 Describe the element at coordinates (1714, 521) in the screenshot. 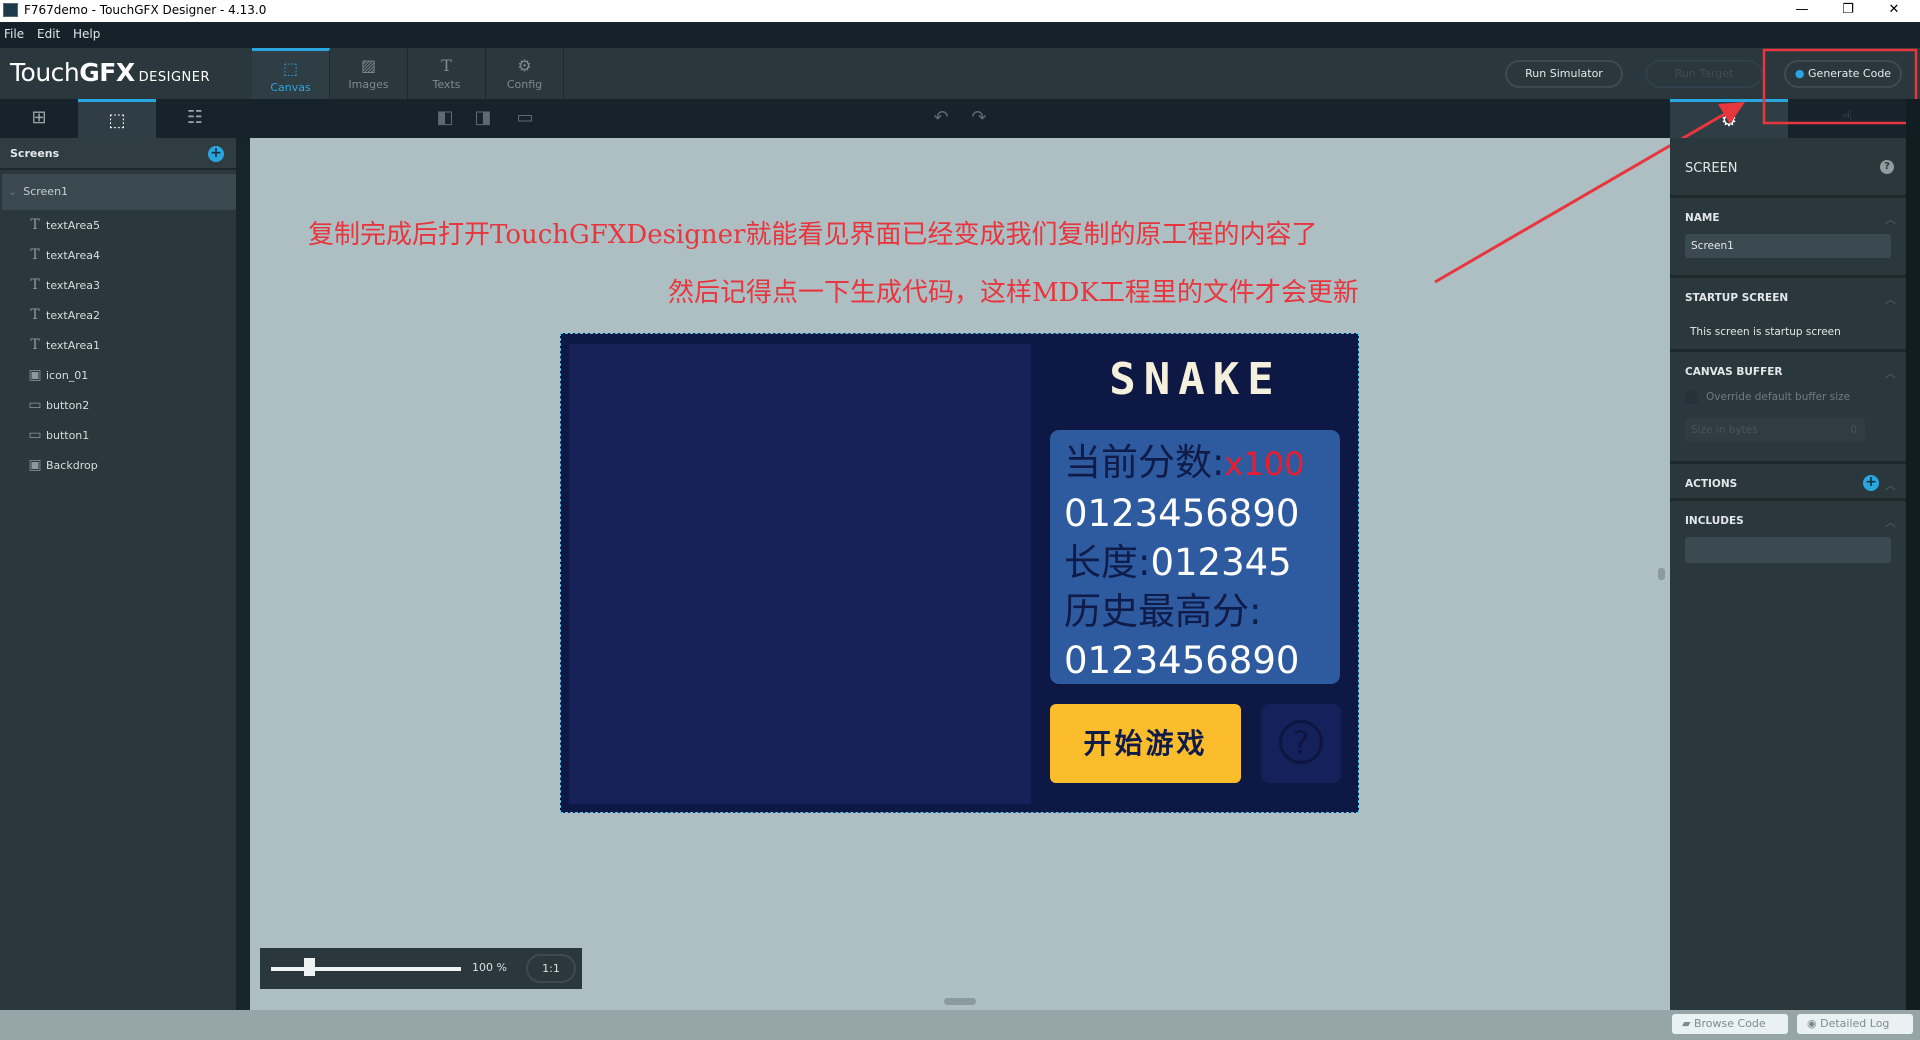

I see `includes-label: INCLUDES` at that location.